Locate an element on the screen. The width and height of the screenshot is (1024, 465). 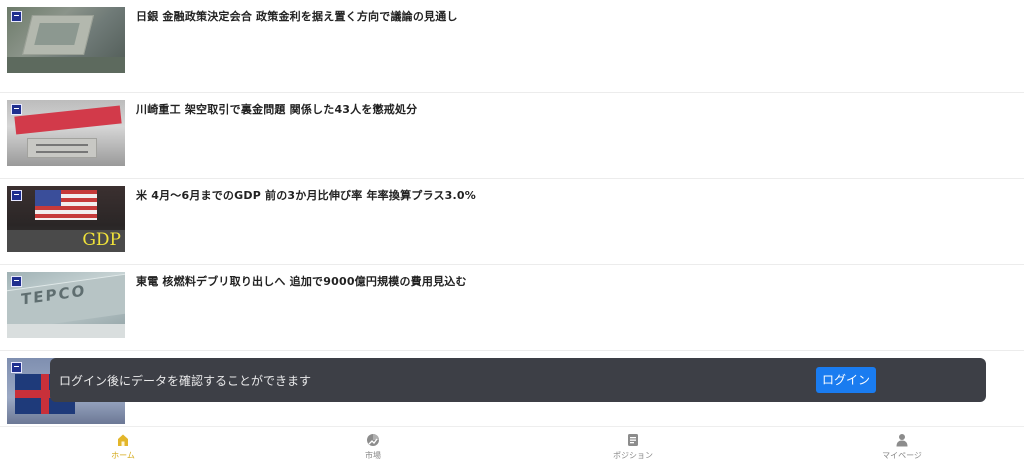
tab-label: 市場 is located at coordinates (373, 455).